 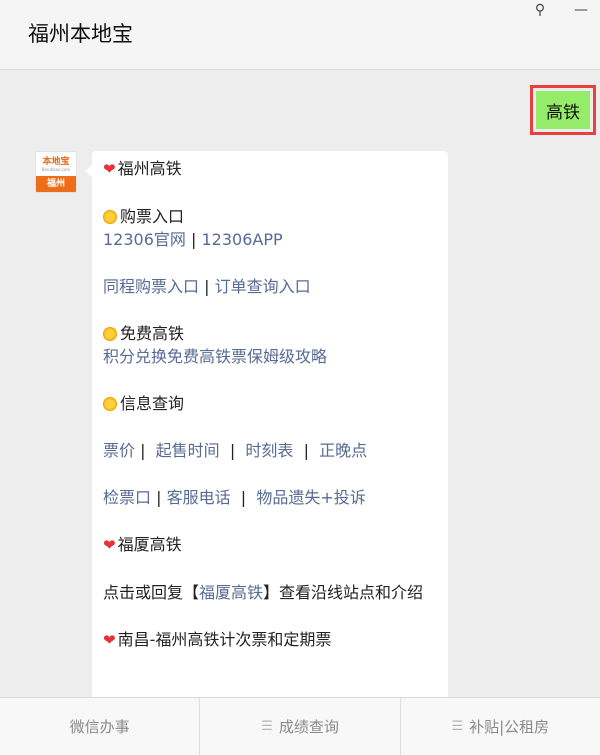 What do you see at coordinates (119, 450) in the screenshot?
I see `link-ticket-price: 票价` at bounding box center [119, 450].